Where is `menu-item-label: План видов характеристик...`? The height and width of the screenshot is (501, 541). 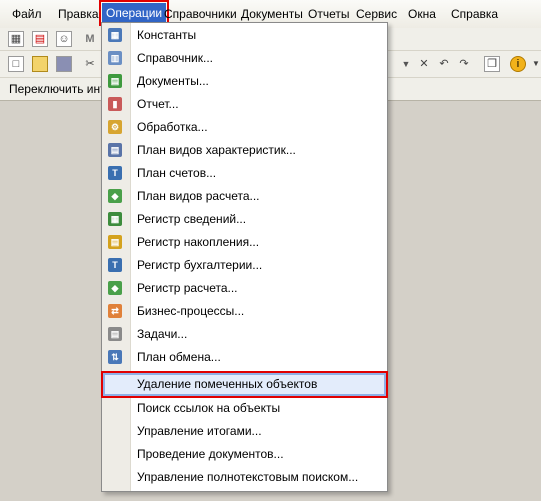 menu-item-label: План видов характеристик... is located at coordinates (216, 150).